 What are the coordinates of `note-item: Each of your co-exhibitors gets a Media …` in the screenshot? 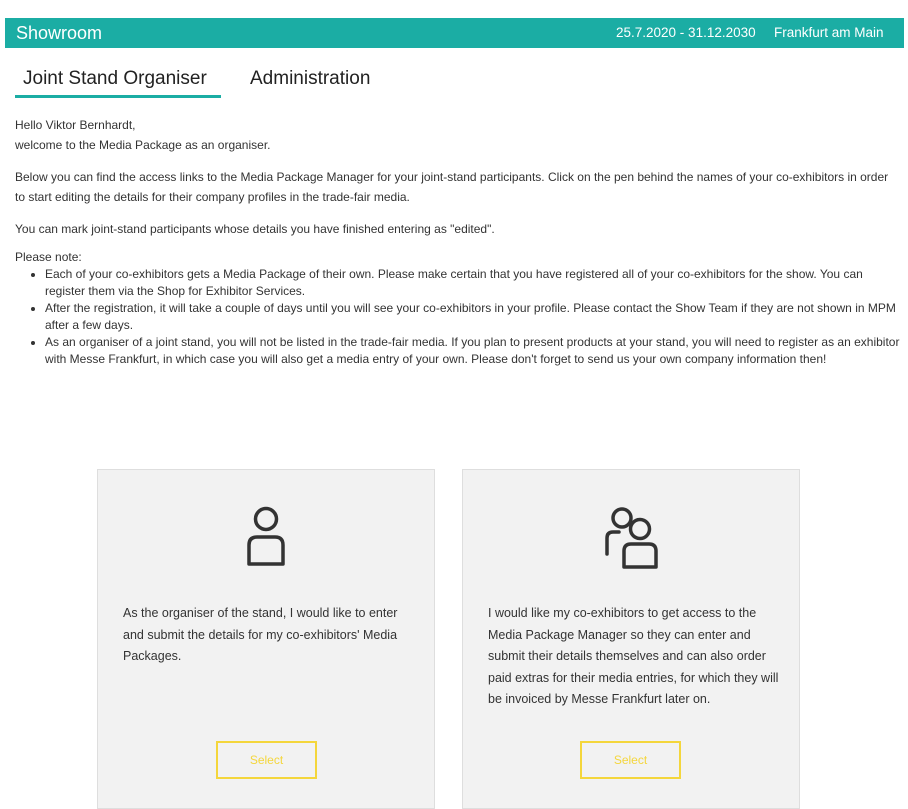 It's located at (472, 283).